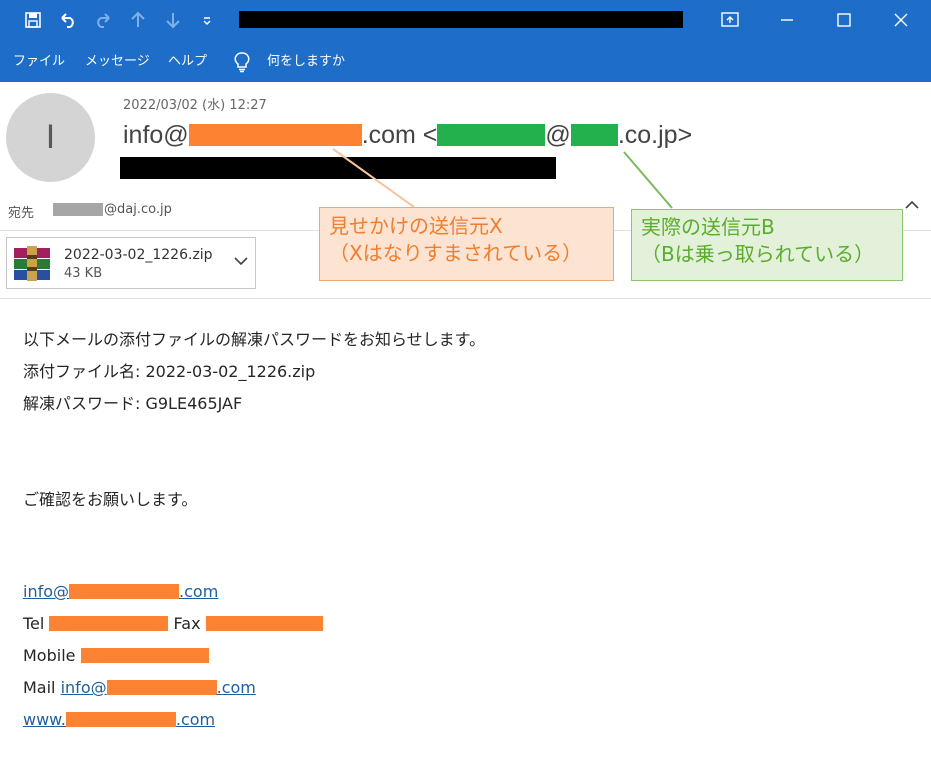  What do you see at coordinates (242, 62) in the screenshot?
I see `lightbulb-icon` at bounding box center [242, 62].